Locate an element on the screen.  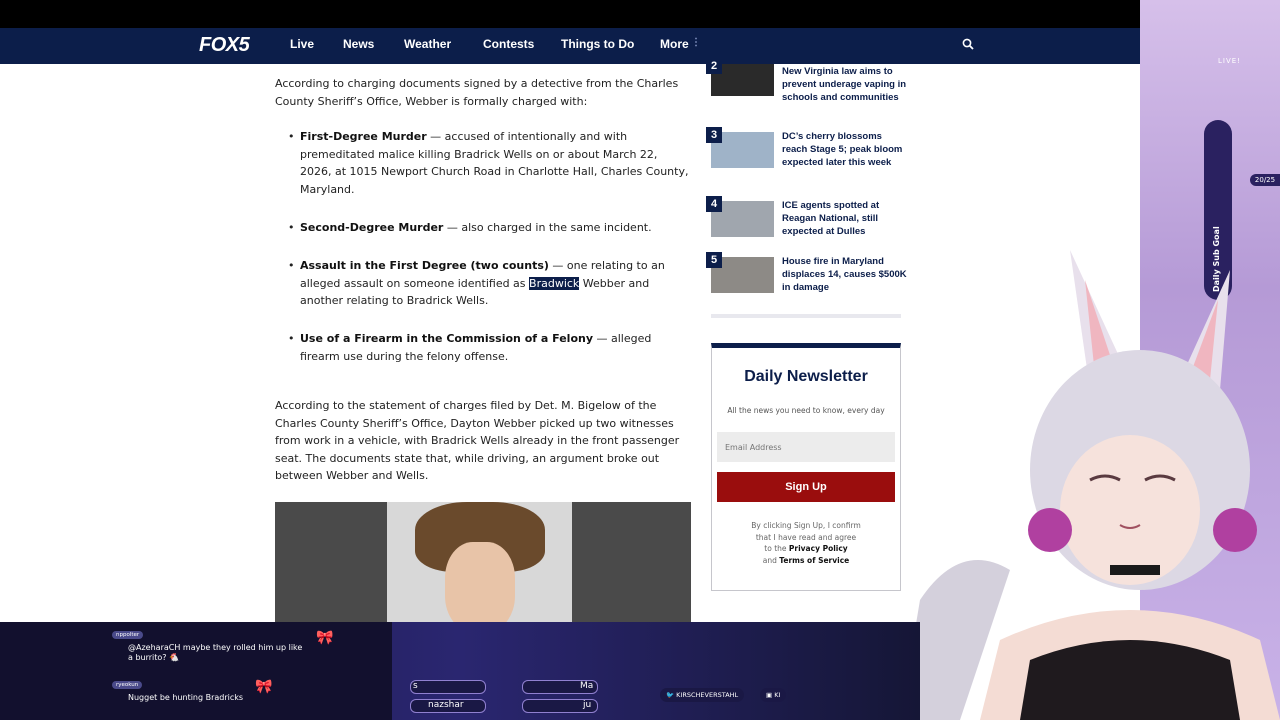
site-nav-bar is located at coordinates (640, 46).